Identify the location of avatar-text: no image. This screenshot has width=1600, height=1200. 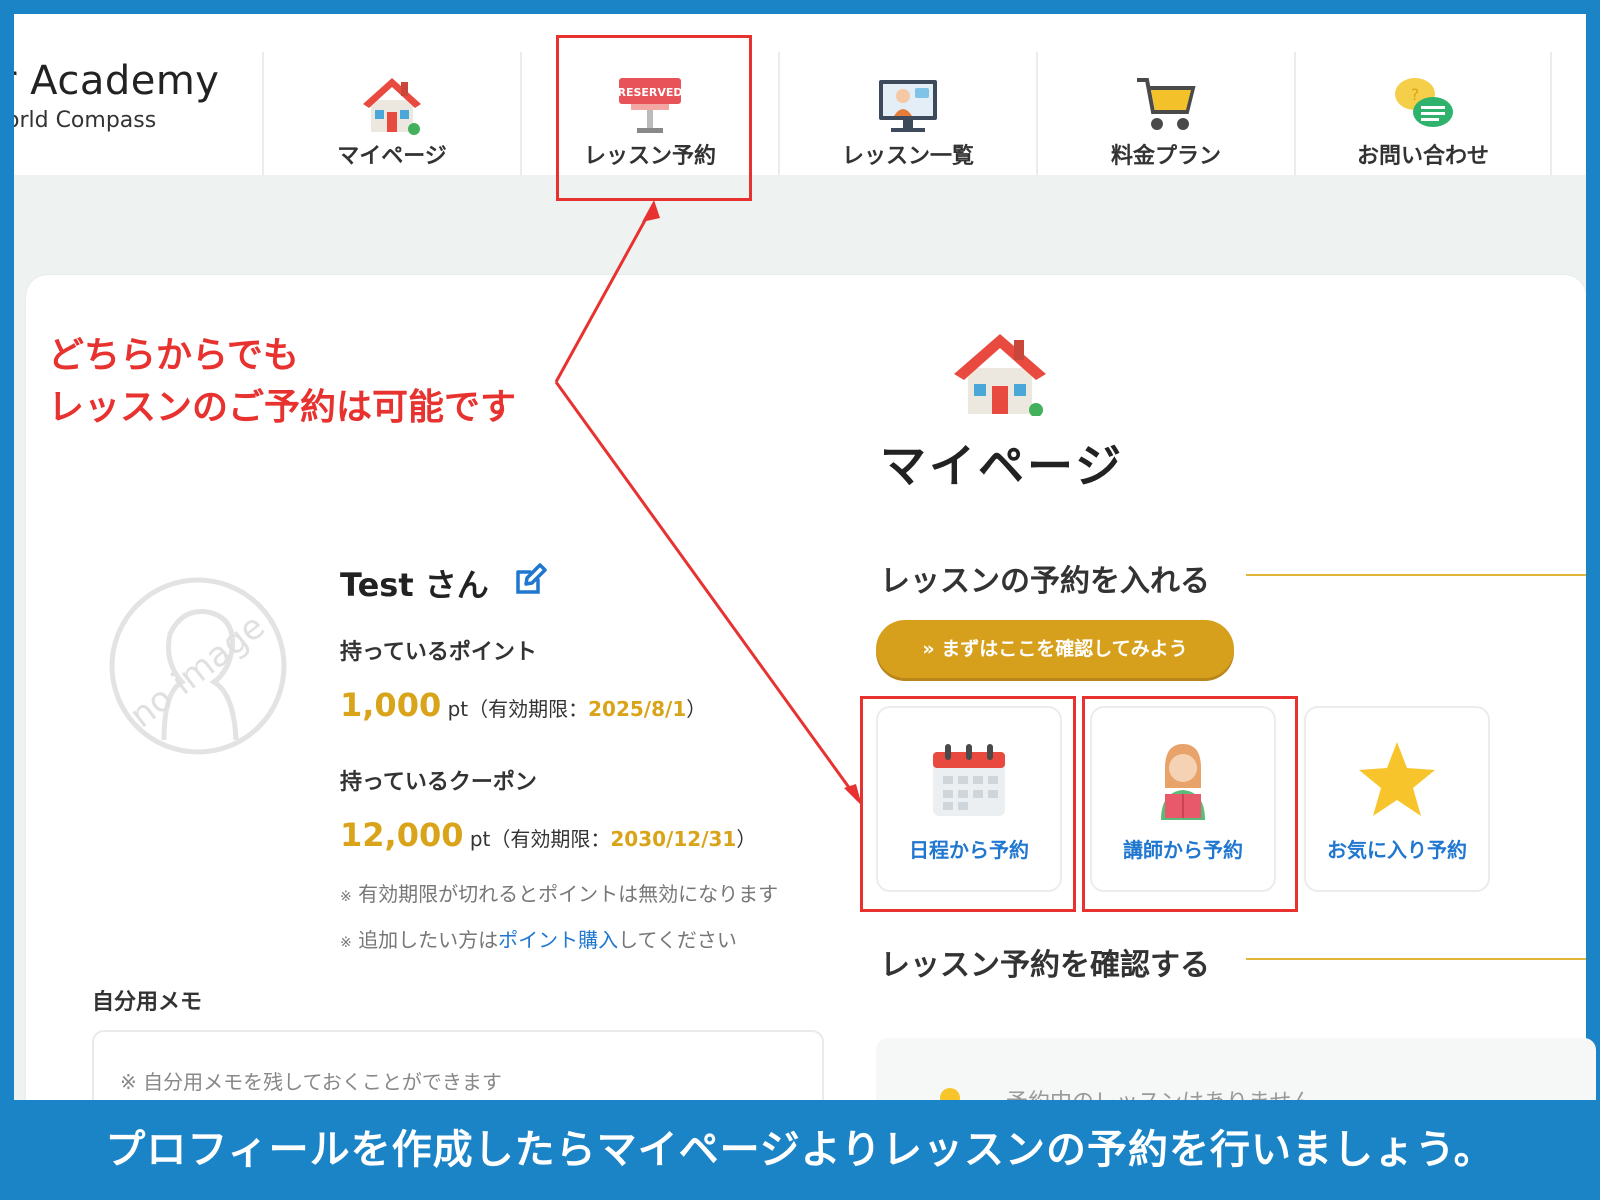
(197, 670).